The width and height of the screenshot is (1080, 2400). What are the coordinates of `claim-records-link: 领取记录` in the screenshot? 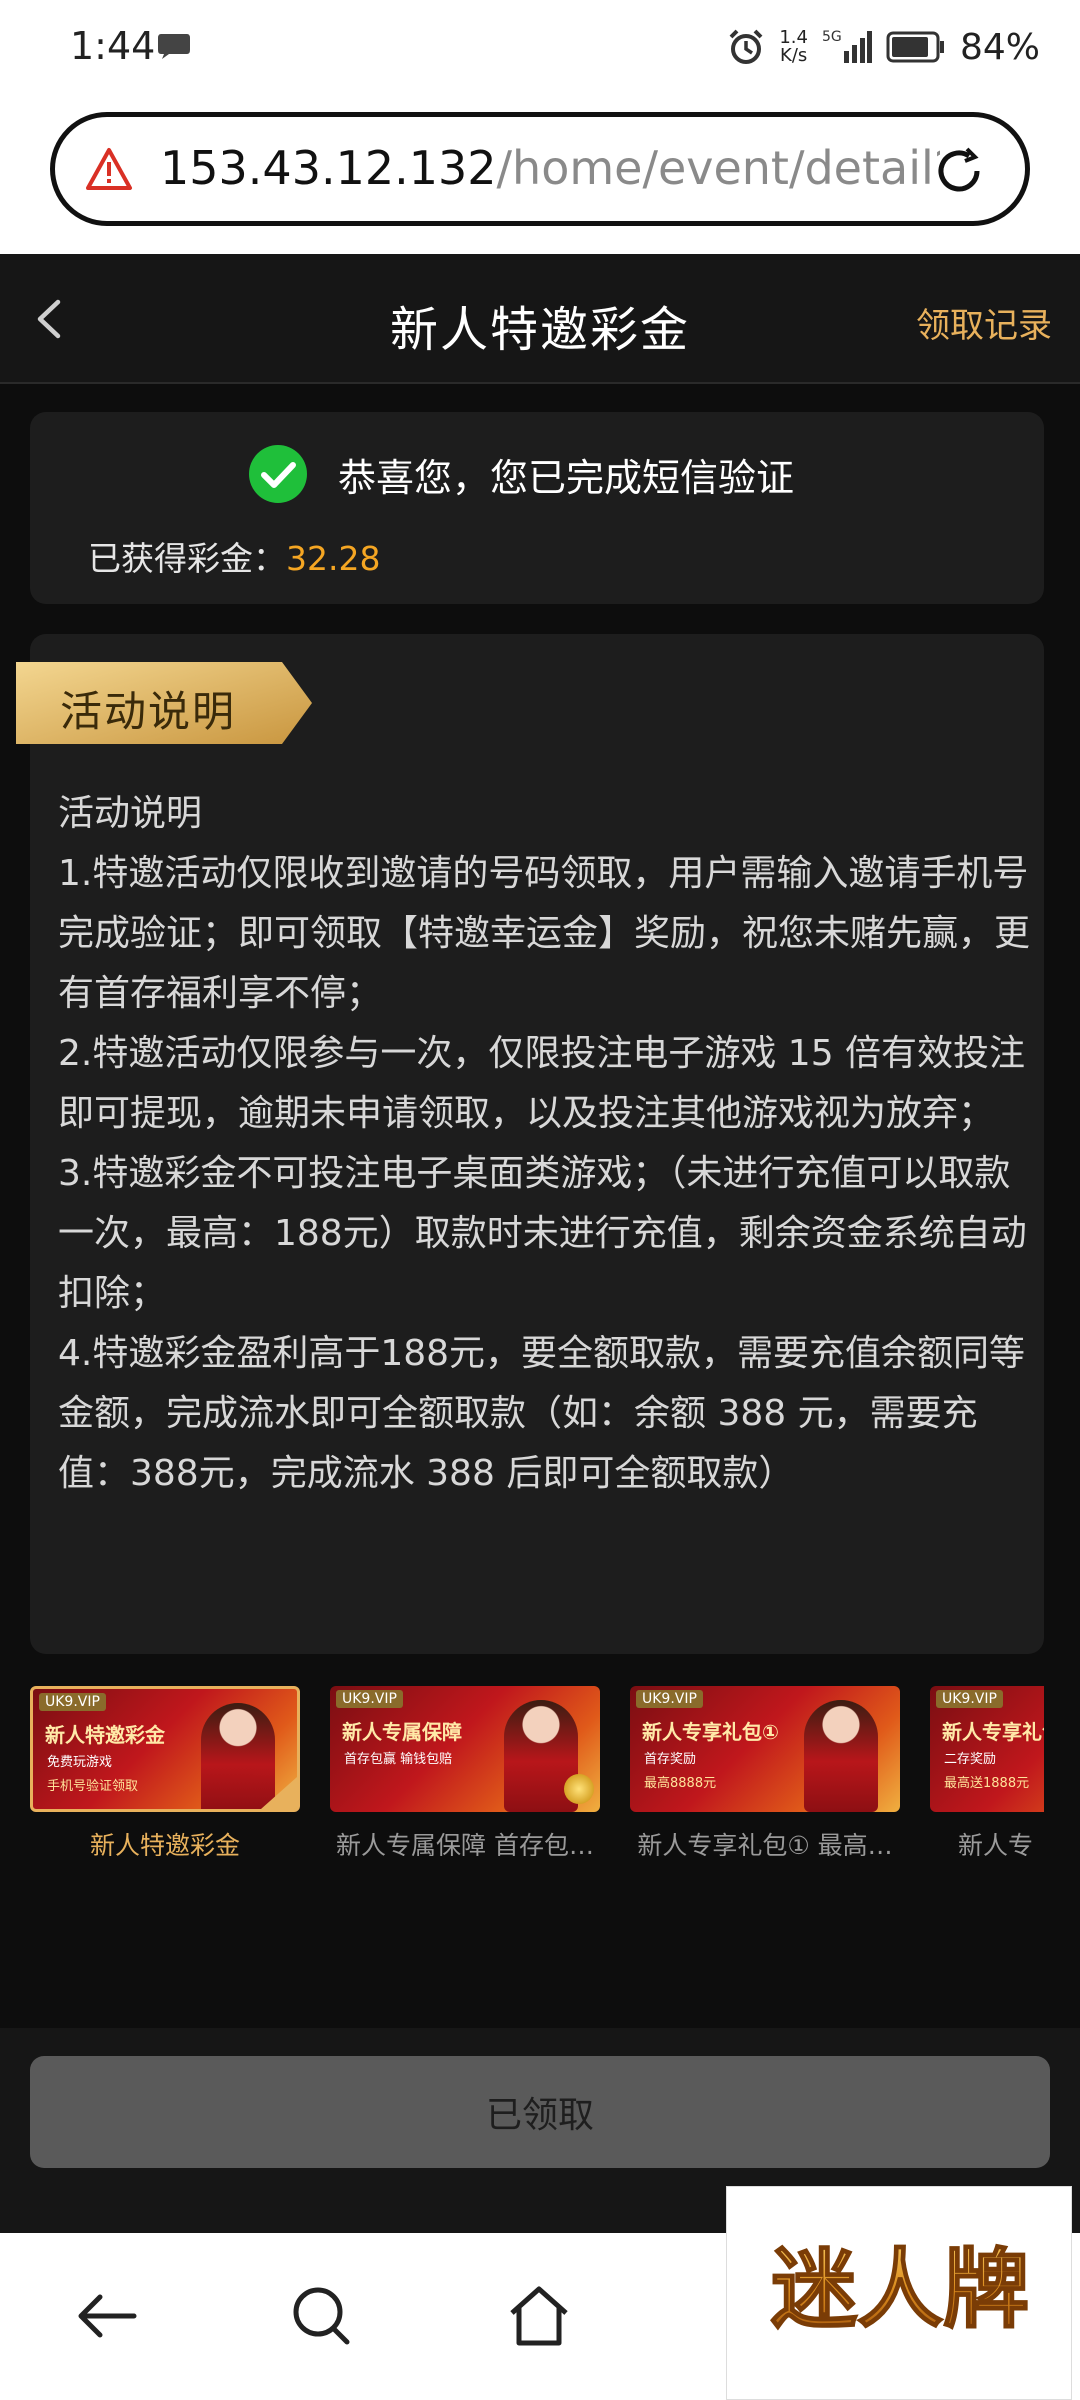 It's located at (984, 322).